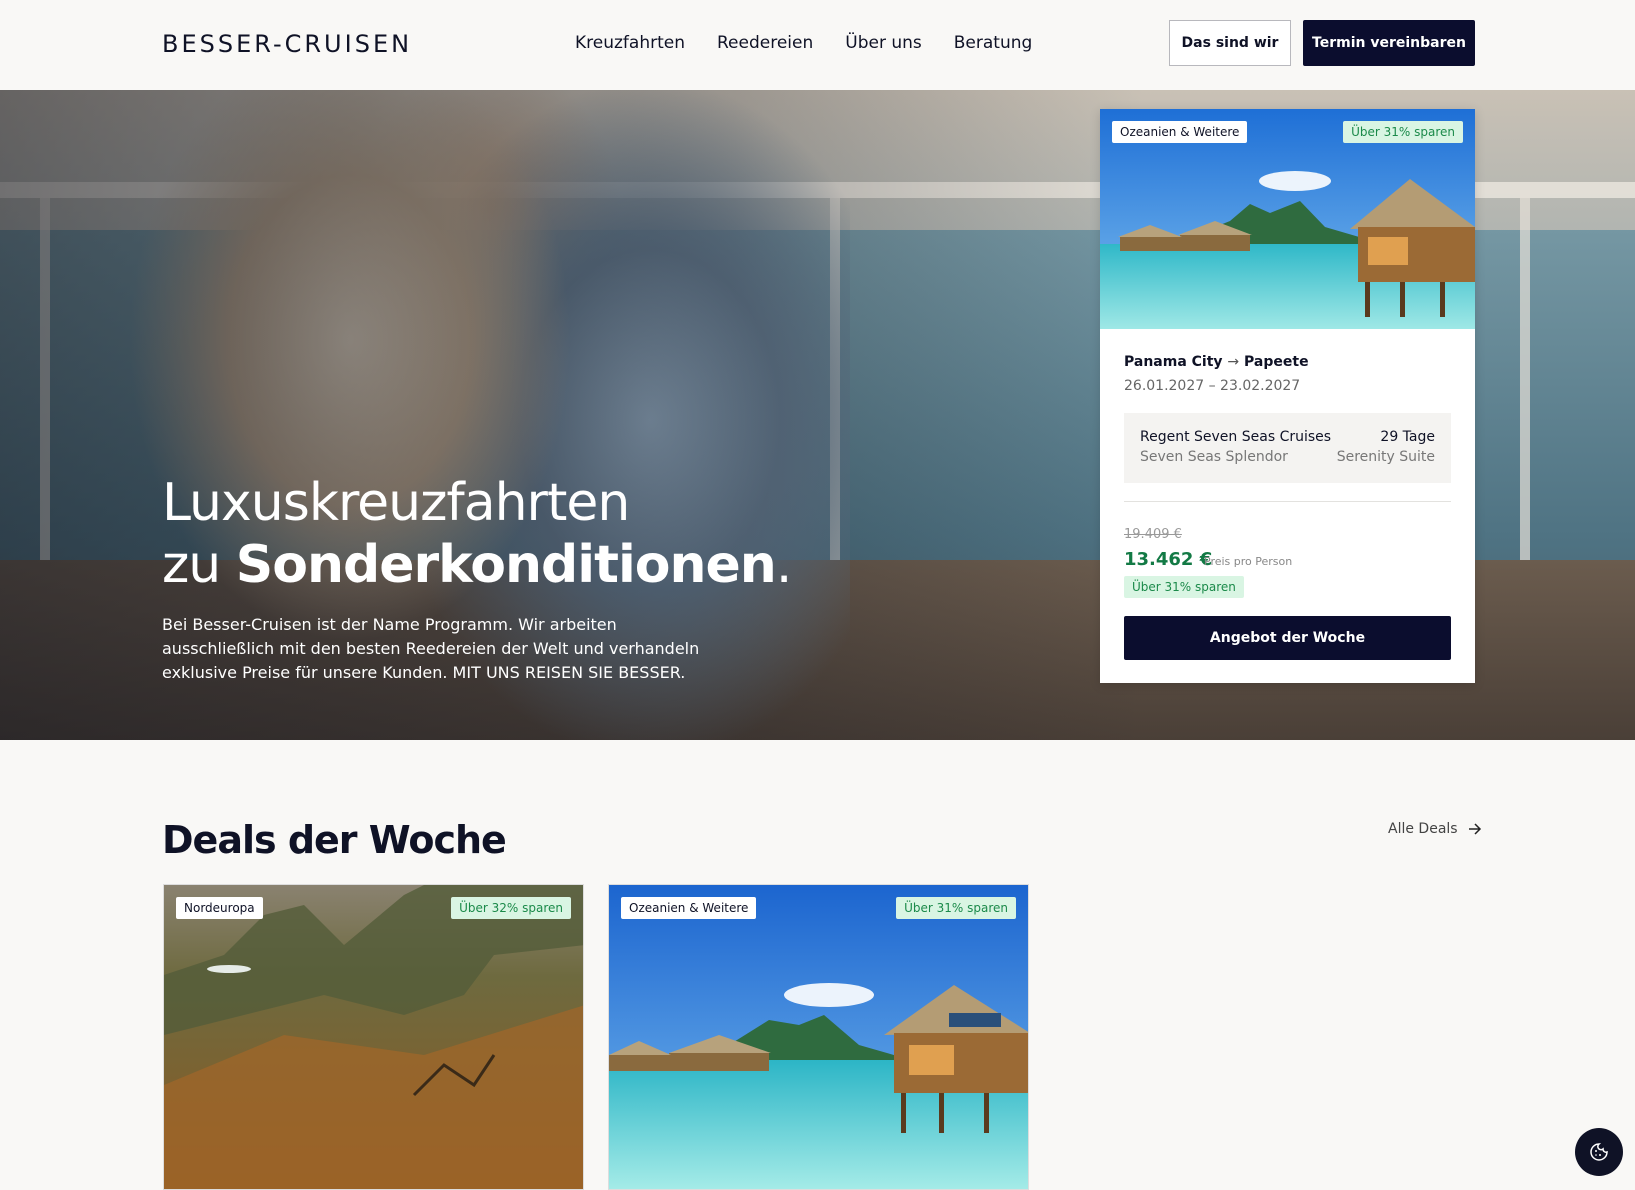 This screenshot has height=1190, width=1635. I want to click on route-from: Panama City, so click(1173, 362).